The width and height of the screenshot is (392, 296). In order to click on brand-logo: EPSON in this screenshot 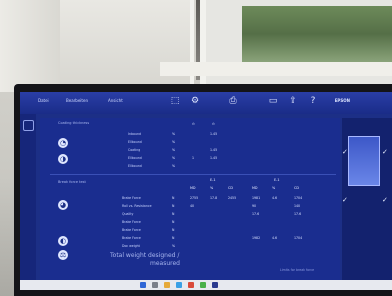, I will do `click(342, 100)`.